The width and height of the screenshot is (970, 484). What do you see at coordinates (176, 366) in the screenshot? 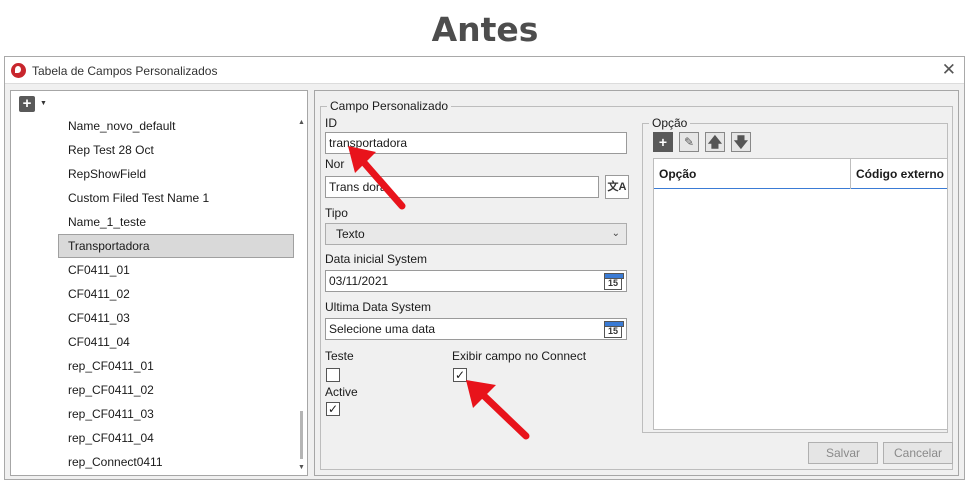
I see `list-item: rep_CF0411_01` at bounding box center [176, 366].